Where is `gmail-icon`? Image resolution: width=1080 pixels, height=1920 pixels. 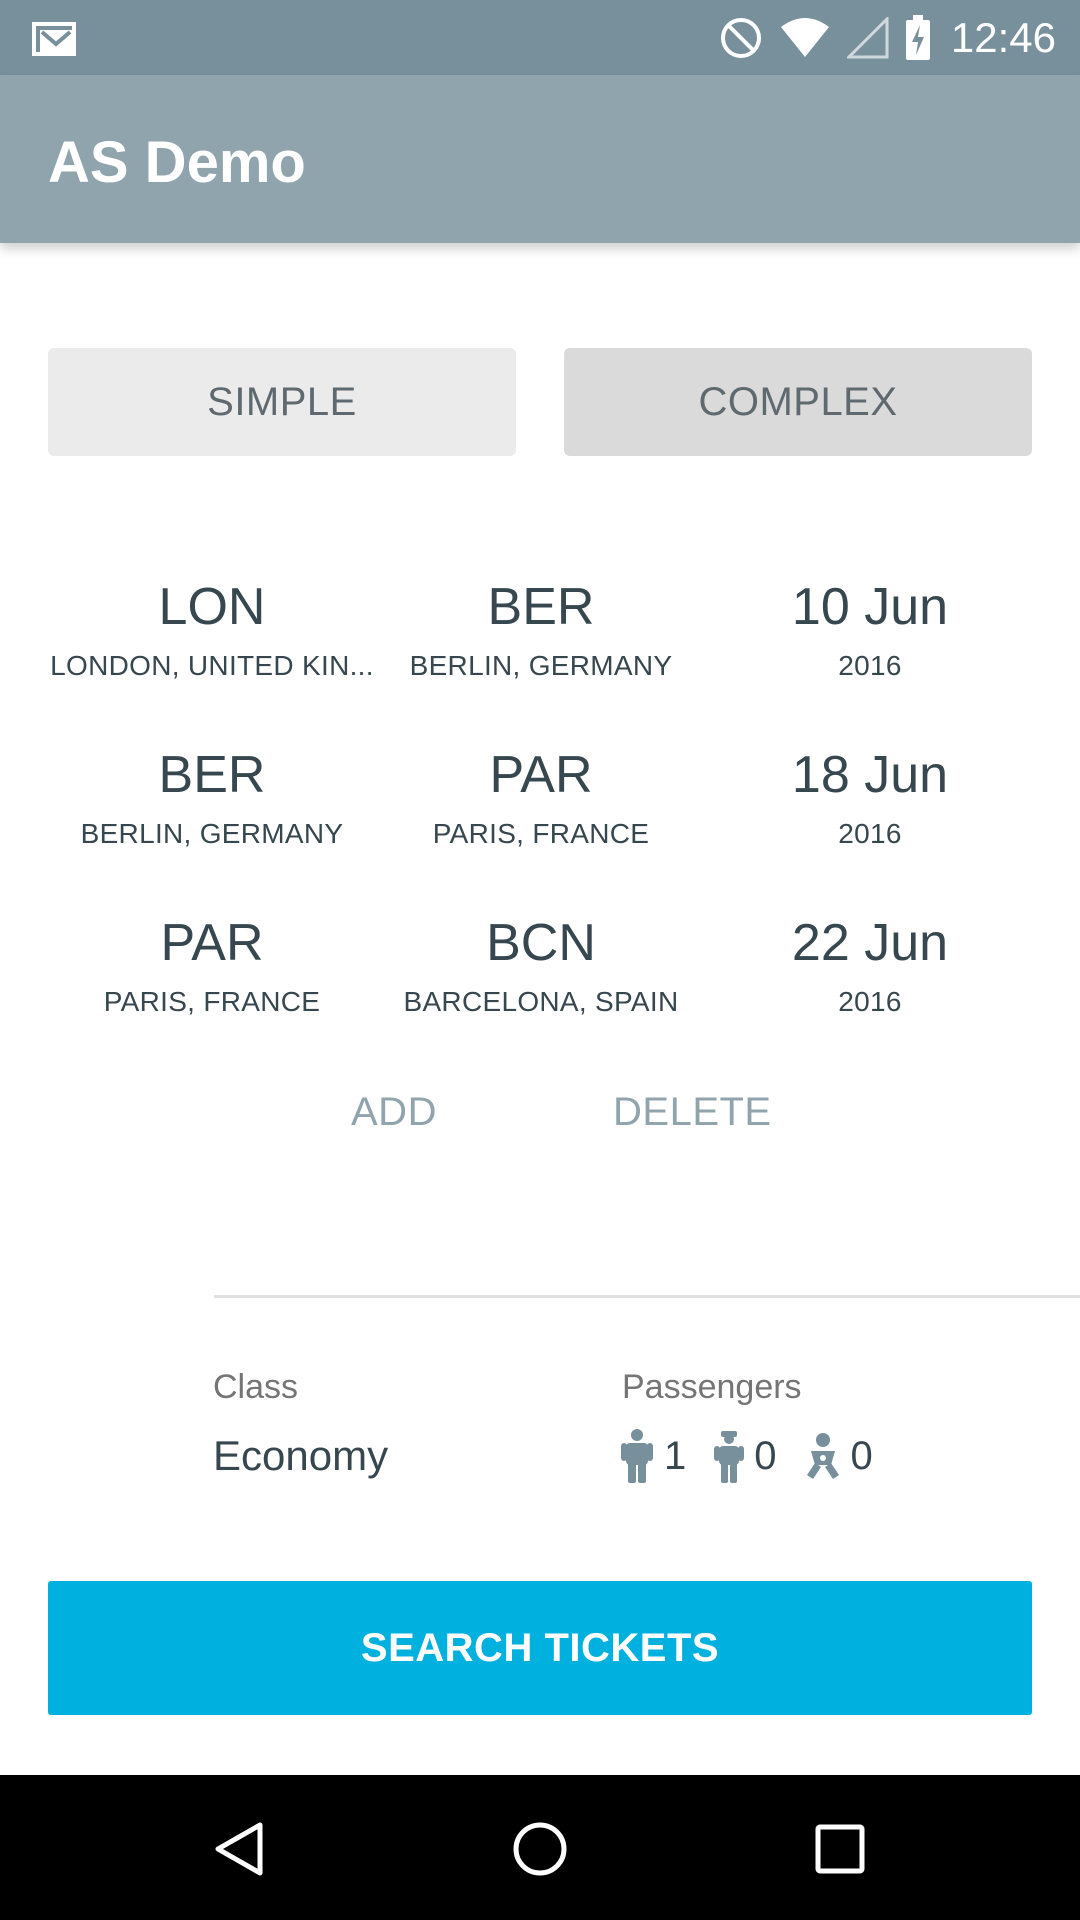 gmail-icon is located at coordinates (54, 38).